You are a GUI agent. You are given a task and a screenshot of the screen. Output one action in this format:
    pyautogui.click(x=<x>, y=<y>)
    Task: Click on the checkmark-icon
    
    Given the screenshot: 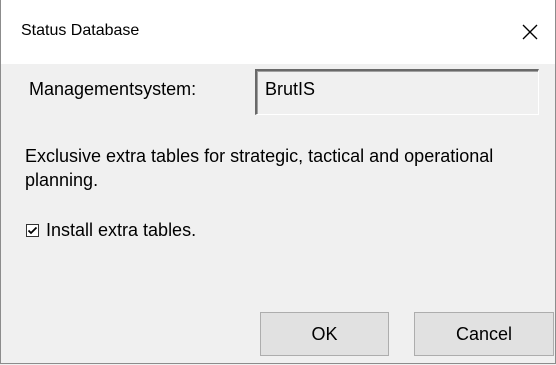 What is the action you would take?
    pyautogui.click(x=32, y=230)
    